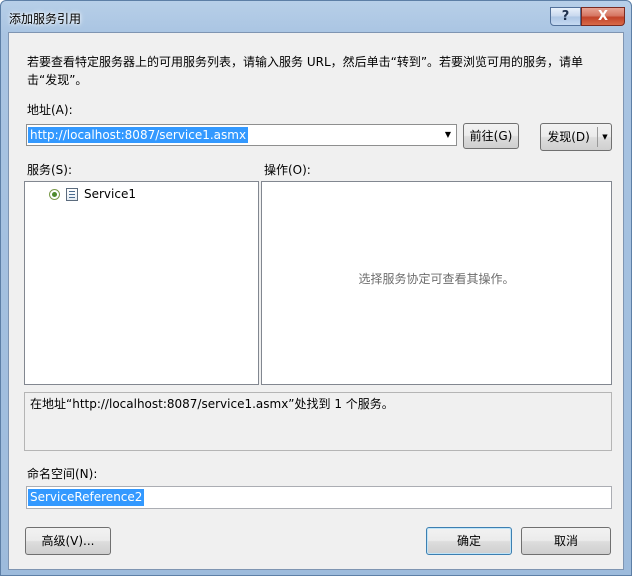 The image size is (632, 576). Describe the element at coordinates (605, 137) in the screenshot. I see `chevron-down-icon: ▼` at that location.